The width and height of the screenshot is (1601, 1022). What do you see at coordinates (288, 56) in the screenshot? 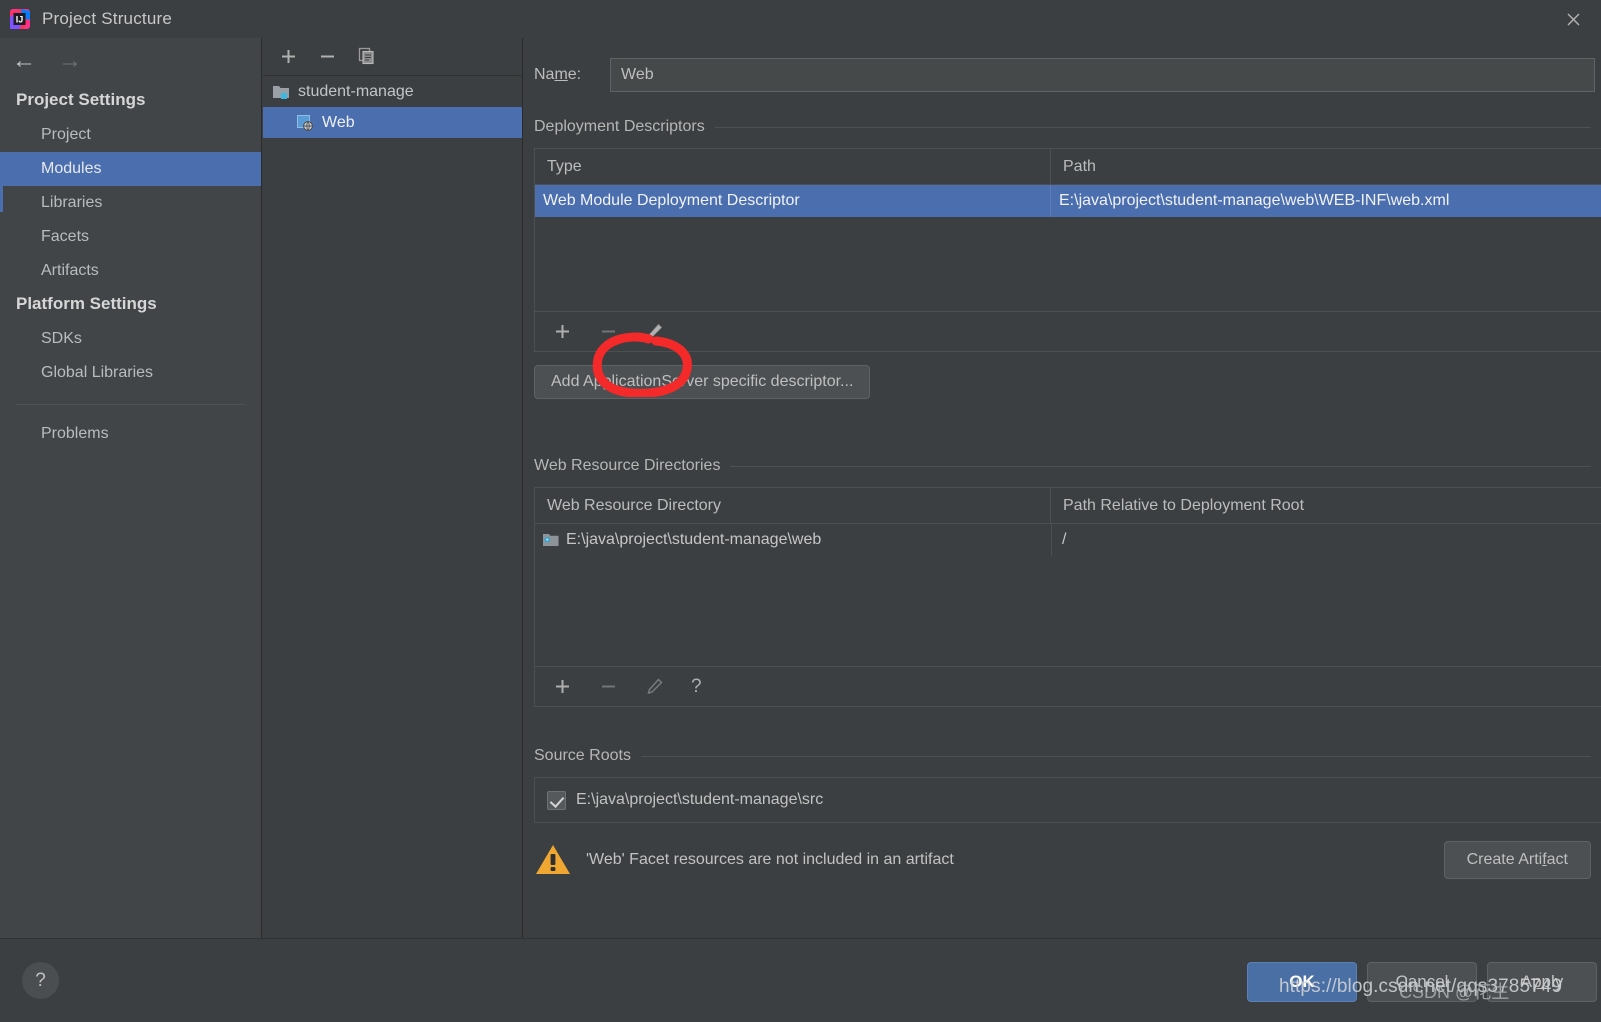
I see `add-module-button` at bounding box center [288, 56].